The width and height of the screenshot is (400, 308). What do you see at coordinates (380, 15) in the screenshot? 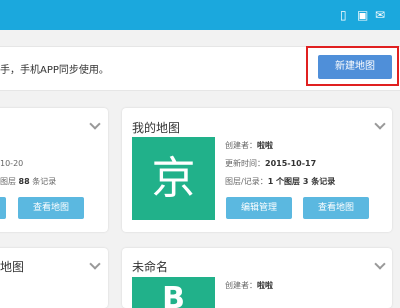
I see `mail-icon: ✉` at bounding box center [380, 15].